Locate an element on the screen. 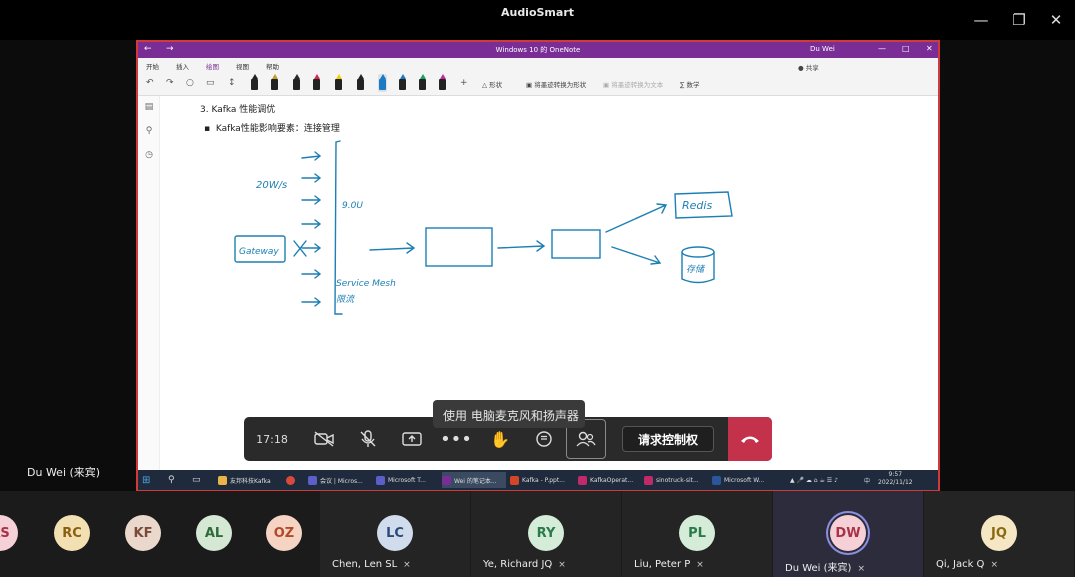  participant-tile: RY Ye, Richard JQ × is located at coordinates (546, 534).